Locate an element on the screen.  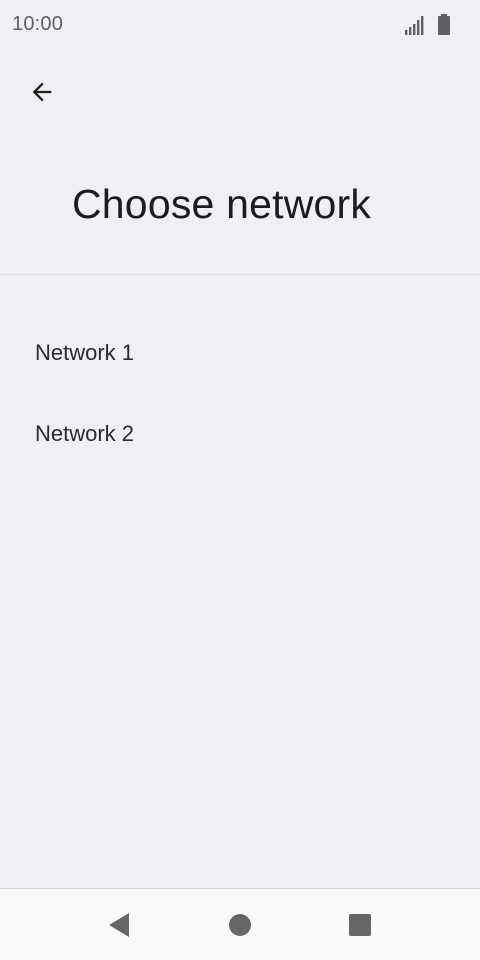
nav-recents-icon is located at coordinates (360, 925).